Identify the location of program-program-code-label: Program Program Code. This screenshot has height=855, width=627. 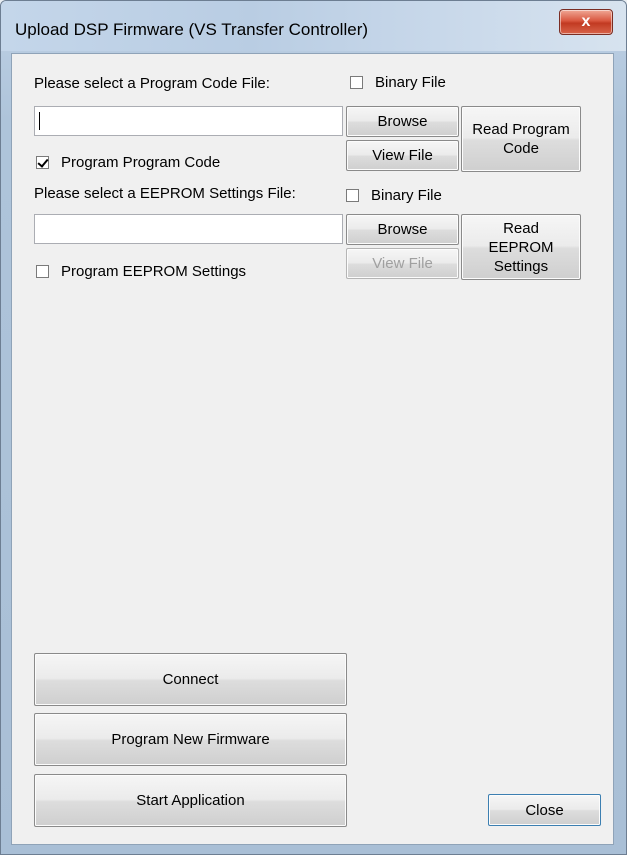
(141, 162).